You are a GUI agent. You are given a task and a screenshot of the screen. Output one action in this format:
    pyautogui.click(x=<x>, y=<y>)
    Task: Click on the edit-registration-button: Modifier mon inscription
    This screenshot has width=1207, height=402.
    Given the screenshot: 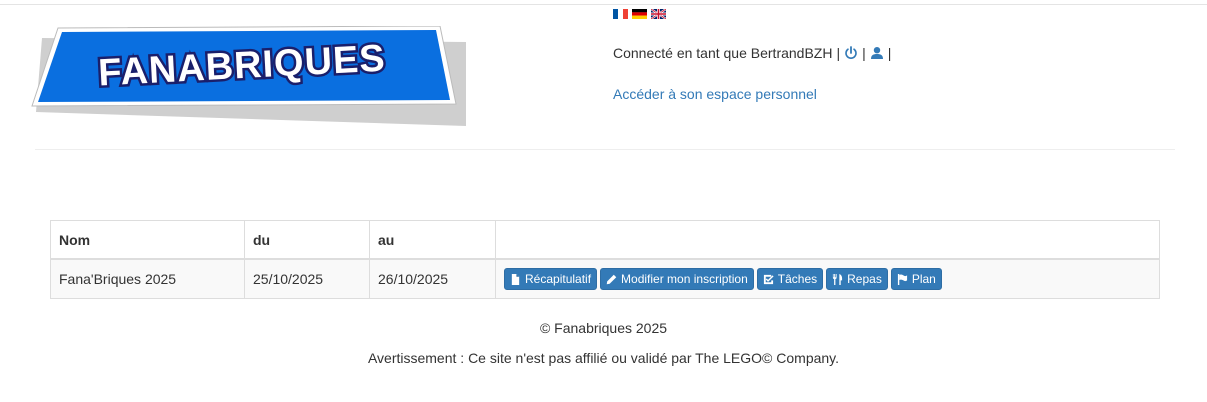 What is the action you would take?
    pyautogui.click(x=677, y=279)
    